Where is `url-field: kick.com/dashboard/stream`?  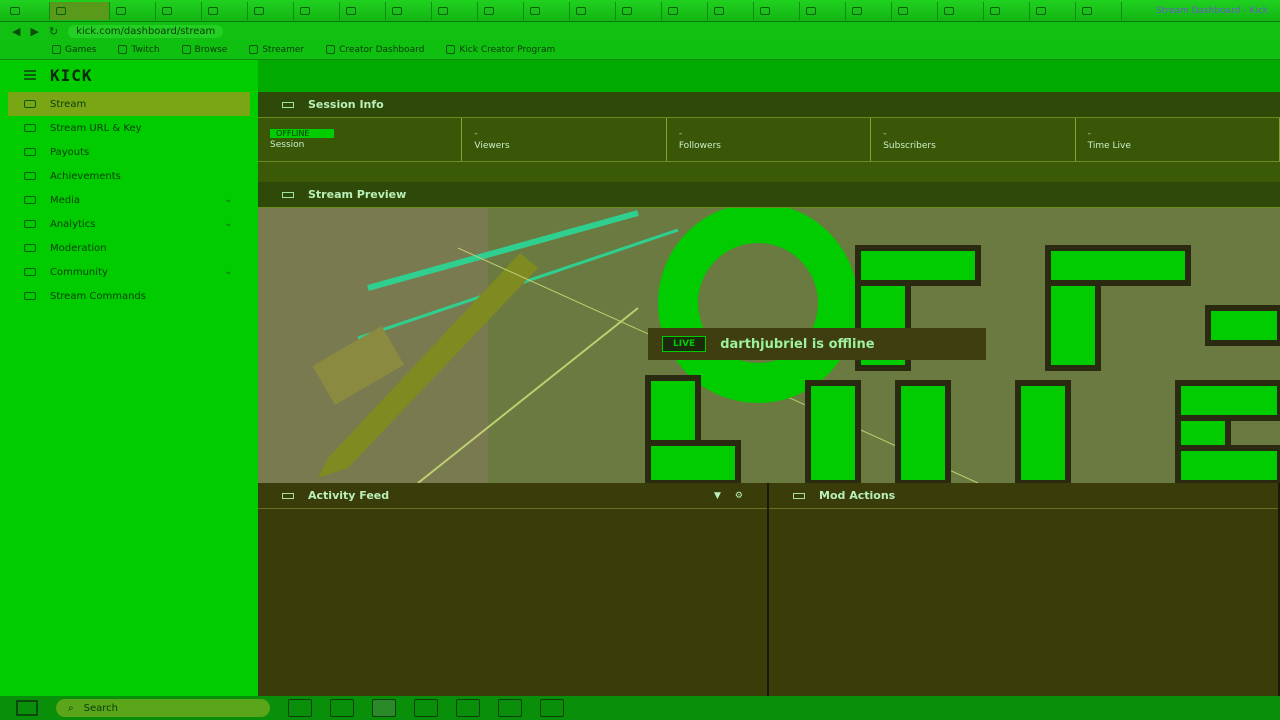
url-field: kick.com/dashboard/stream is located at coordinates (146, 31).